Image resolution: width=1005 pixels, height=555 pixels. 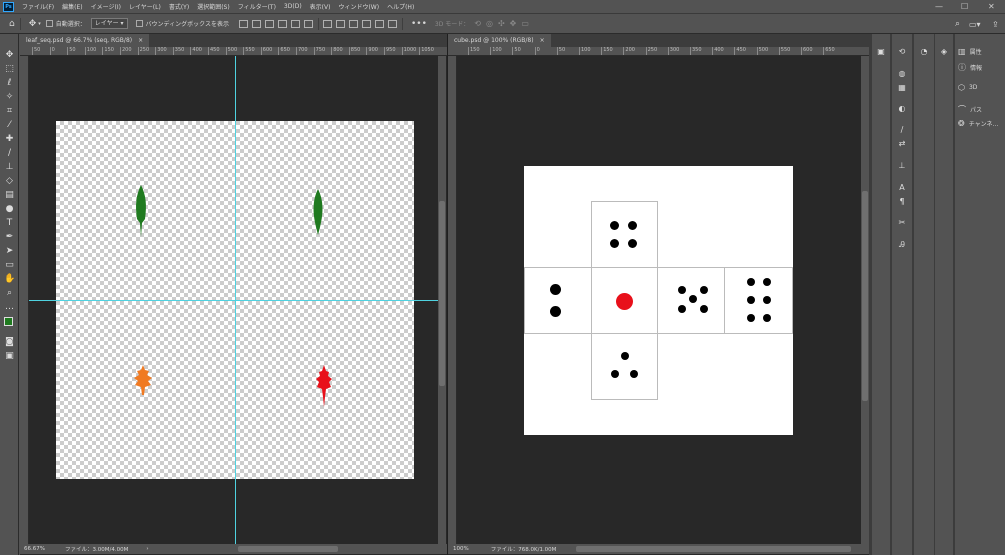 What do you see at coordinates (269, 23) in the screenshot?
I see `align-right-icon` at bounding box center [269, 23].